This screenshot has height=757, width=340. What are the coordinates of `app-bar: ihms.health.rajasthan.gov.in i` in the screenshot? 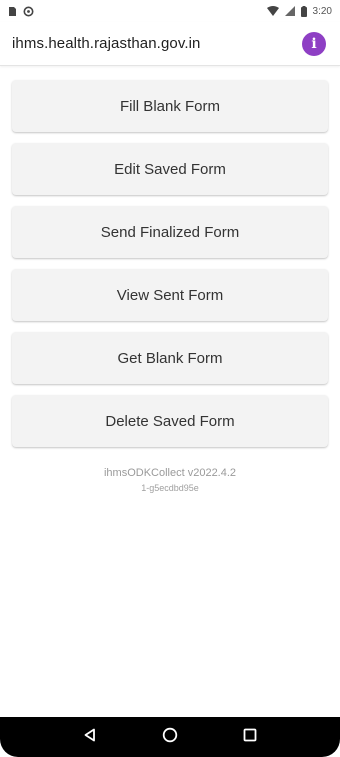 It's located at (170, 44).